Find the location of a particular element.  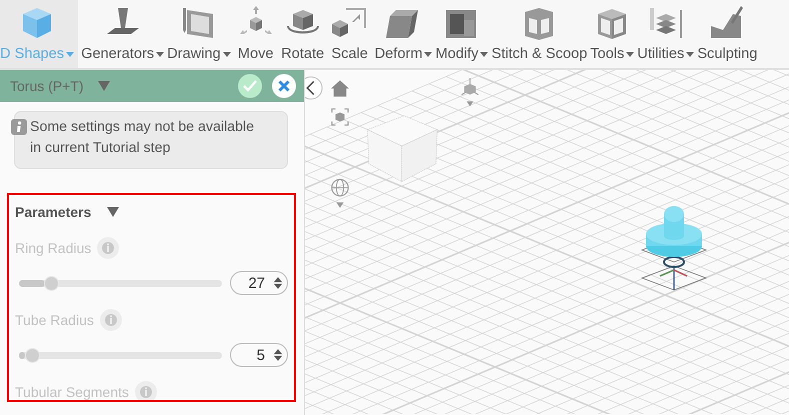

axis-view-icon is located at coordinates (470, 93).